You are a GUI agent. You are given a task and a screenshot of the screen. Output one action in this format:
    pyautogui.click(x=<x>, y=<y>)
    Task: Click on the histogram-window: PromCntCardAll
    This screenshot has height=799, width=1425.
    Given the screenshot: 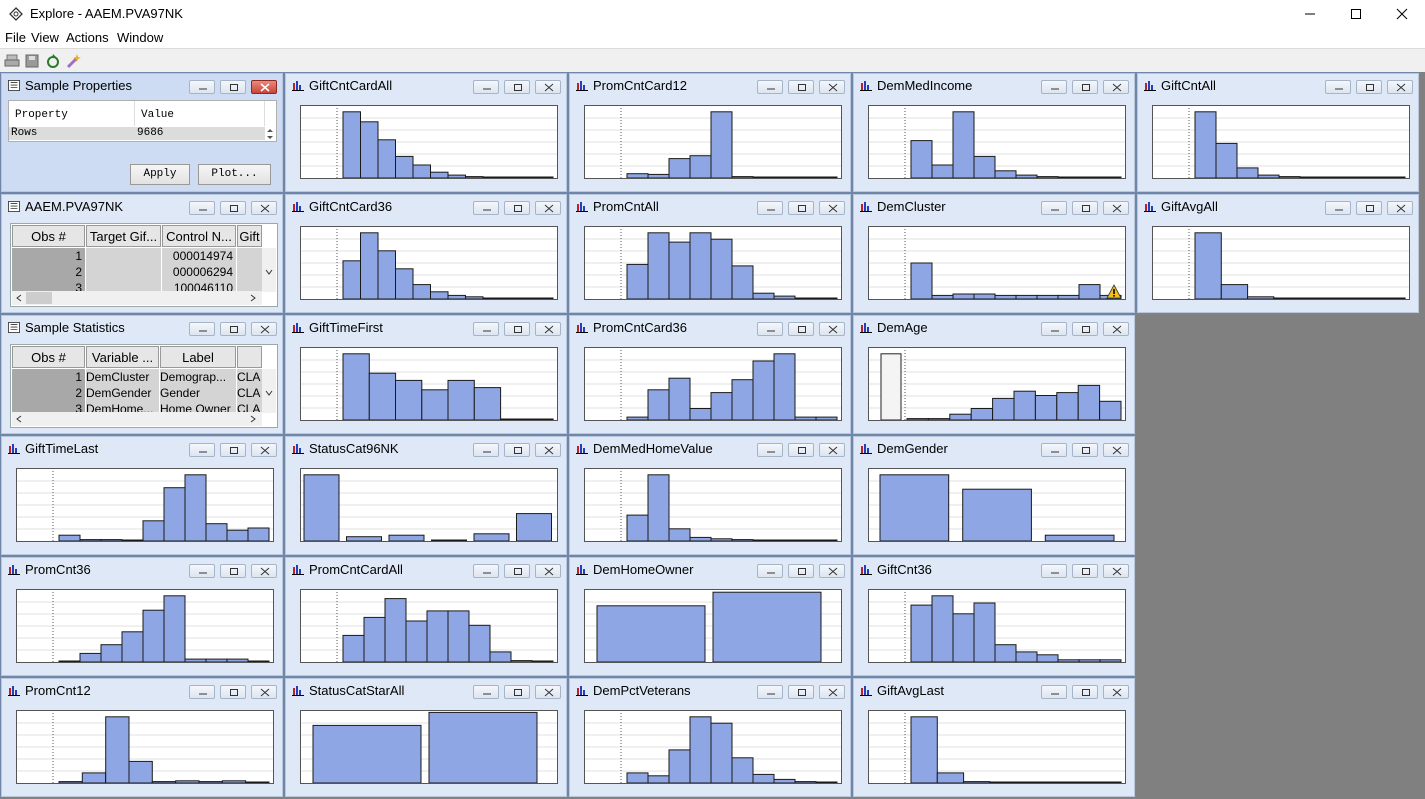 What is the action you would take?
    pyautogui.click(x=426, y=616)
    